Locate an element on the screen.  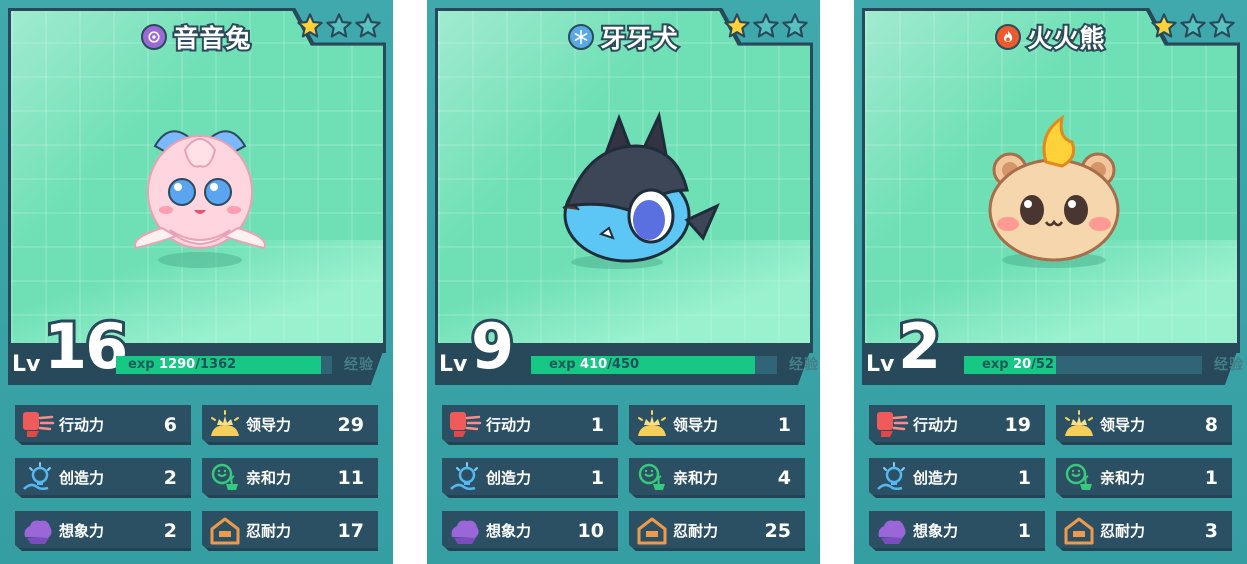
exp-track: exp 410/450 is located at coordinates (654, 365).